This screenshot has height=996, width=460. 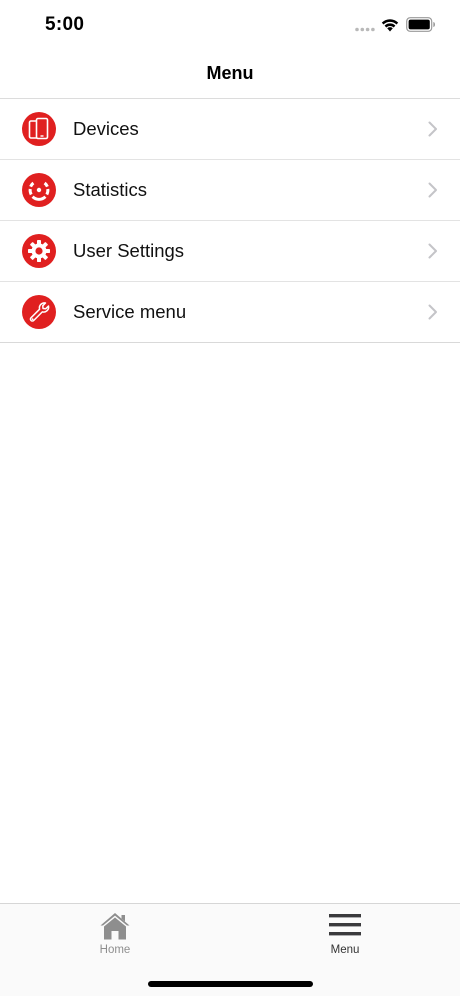 I want to click on menu-item-devices: Devices, so click(x=230, y=129).